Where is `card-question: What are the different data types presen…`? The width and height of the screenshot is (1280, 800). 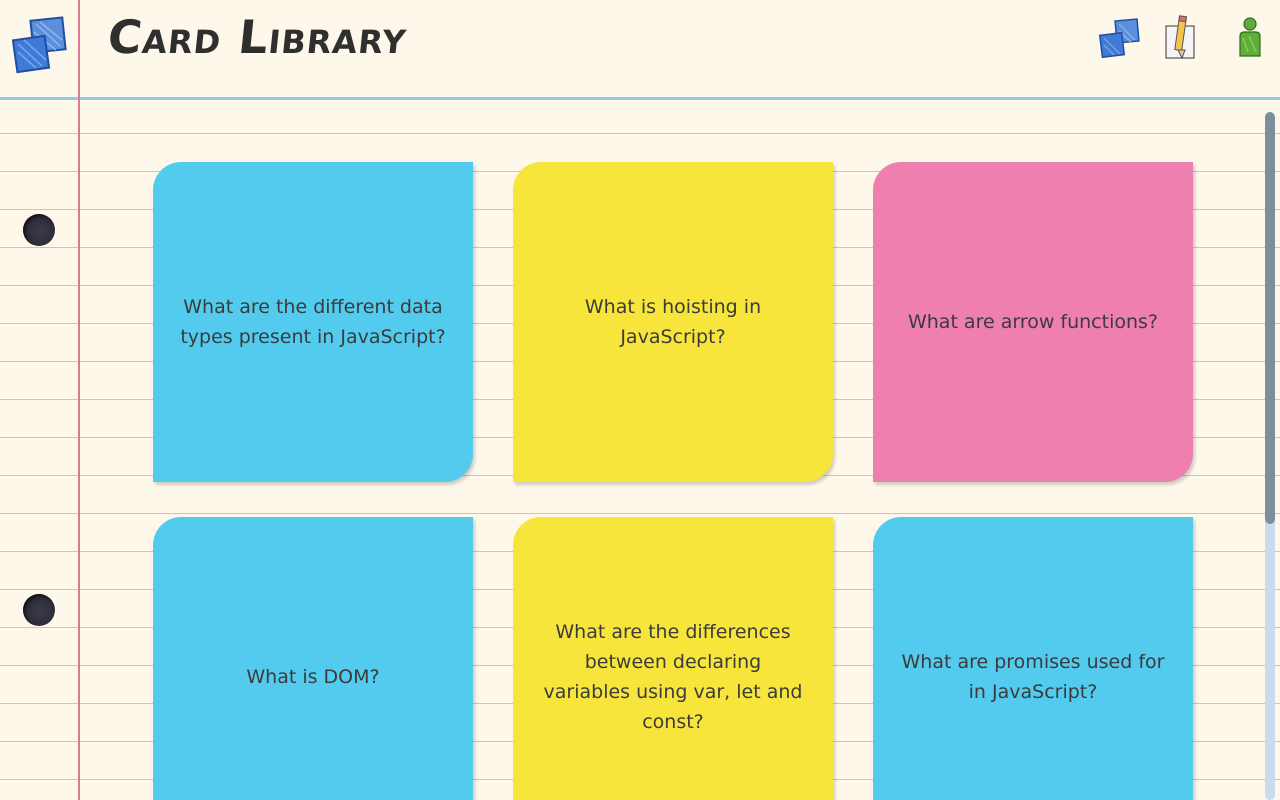
card-question: What are the different data types presen… is located at coordinates (313, 322).